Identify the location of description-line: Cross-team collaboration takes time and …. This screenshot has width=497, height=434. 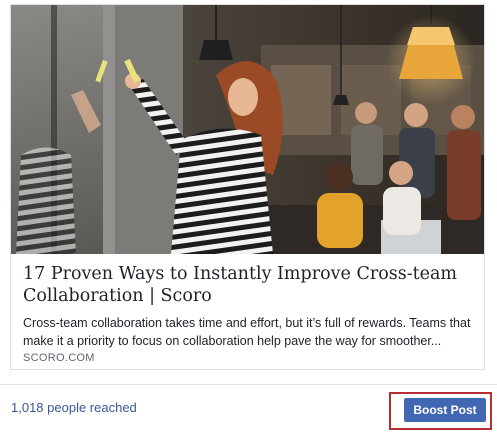
(247, 323).